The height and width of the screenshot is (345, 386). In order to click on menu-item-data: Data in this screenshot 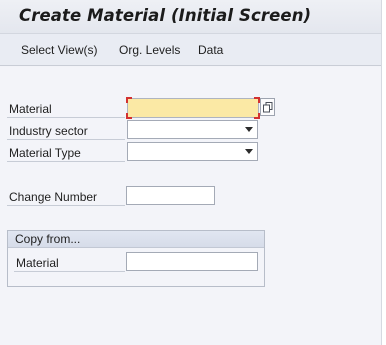, I will do `click(210, 50)`.